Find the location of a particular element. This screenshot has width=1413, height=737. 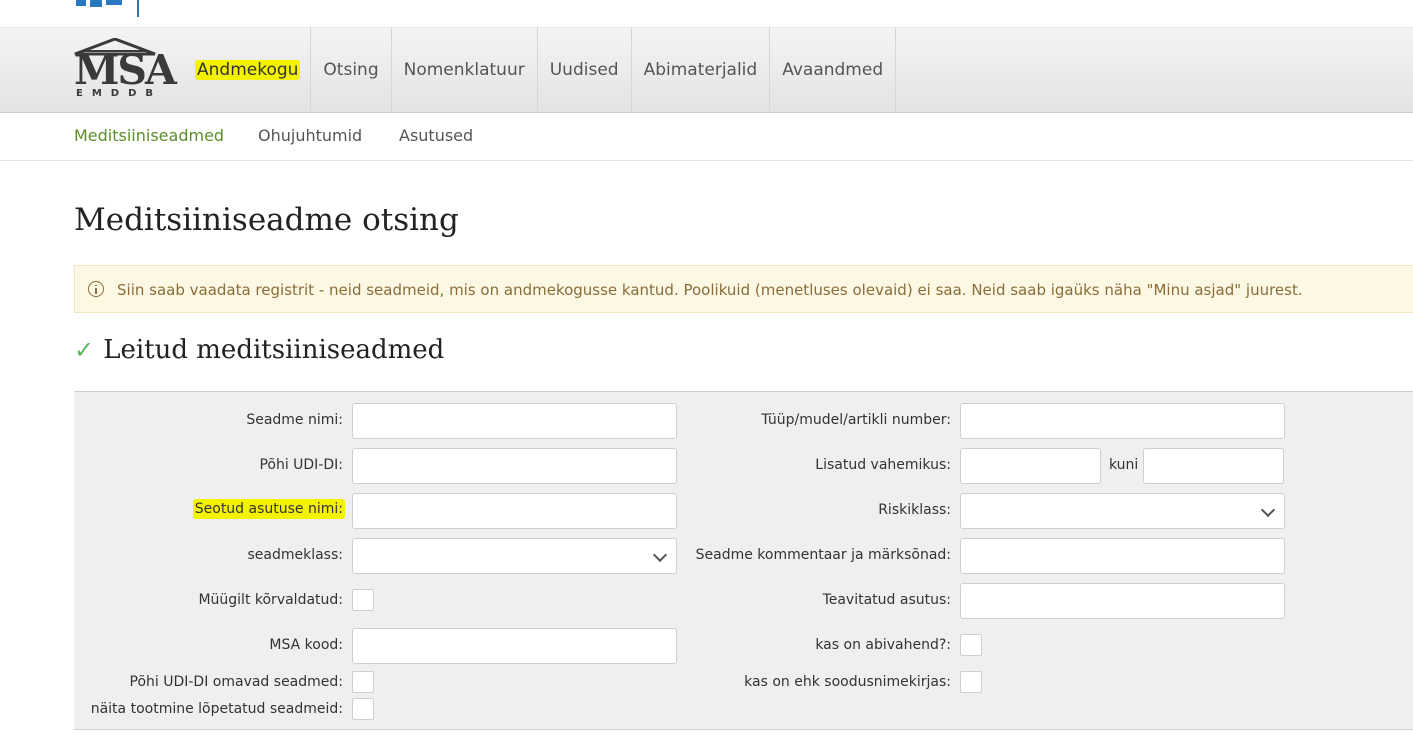

comment-keywords-label: Seadme kommentaar ja märksõnad: is located at coordinates (823, 555).